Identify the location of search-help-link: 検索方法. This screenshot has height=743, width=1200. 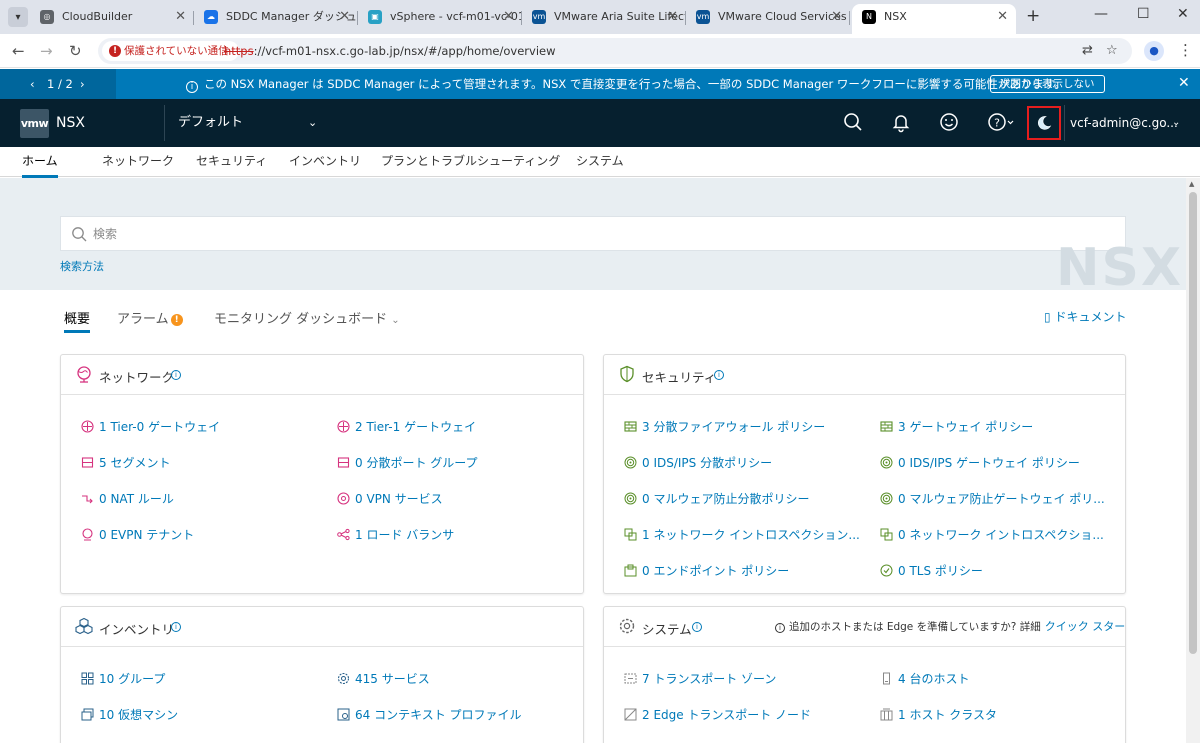
(82, 266).